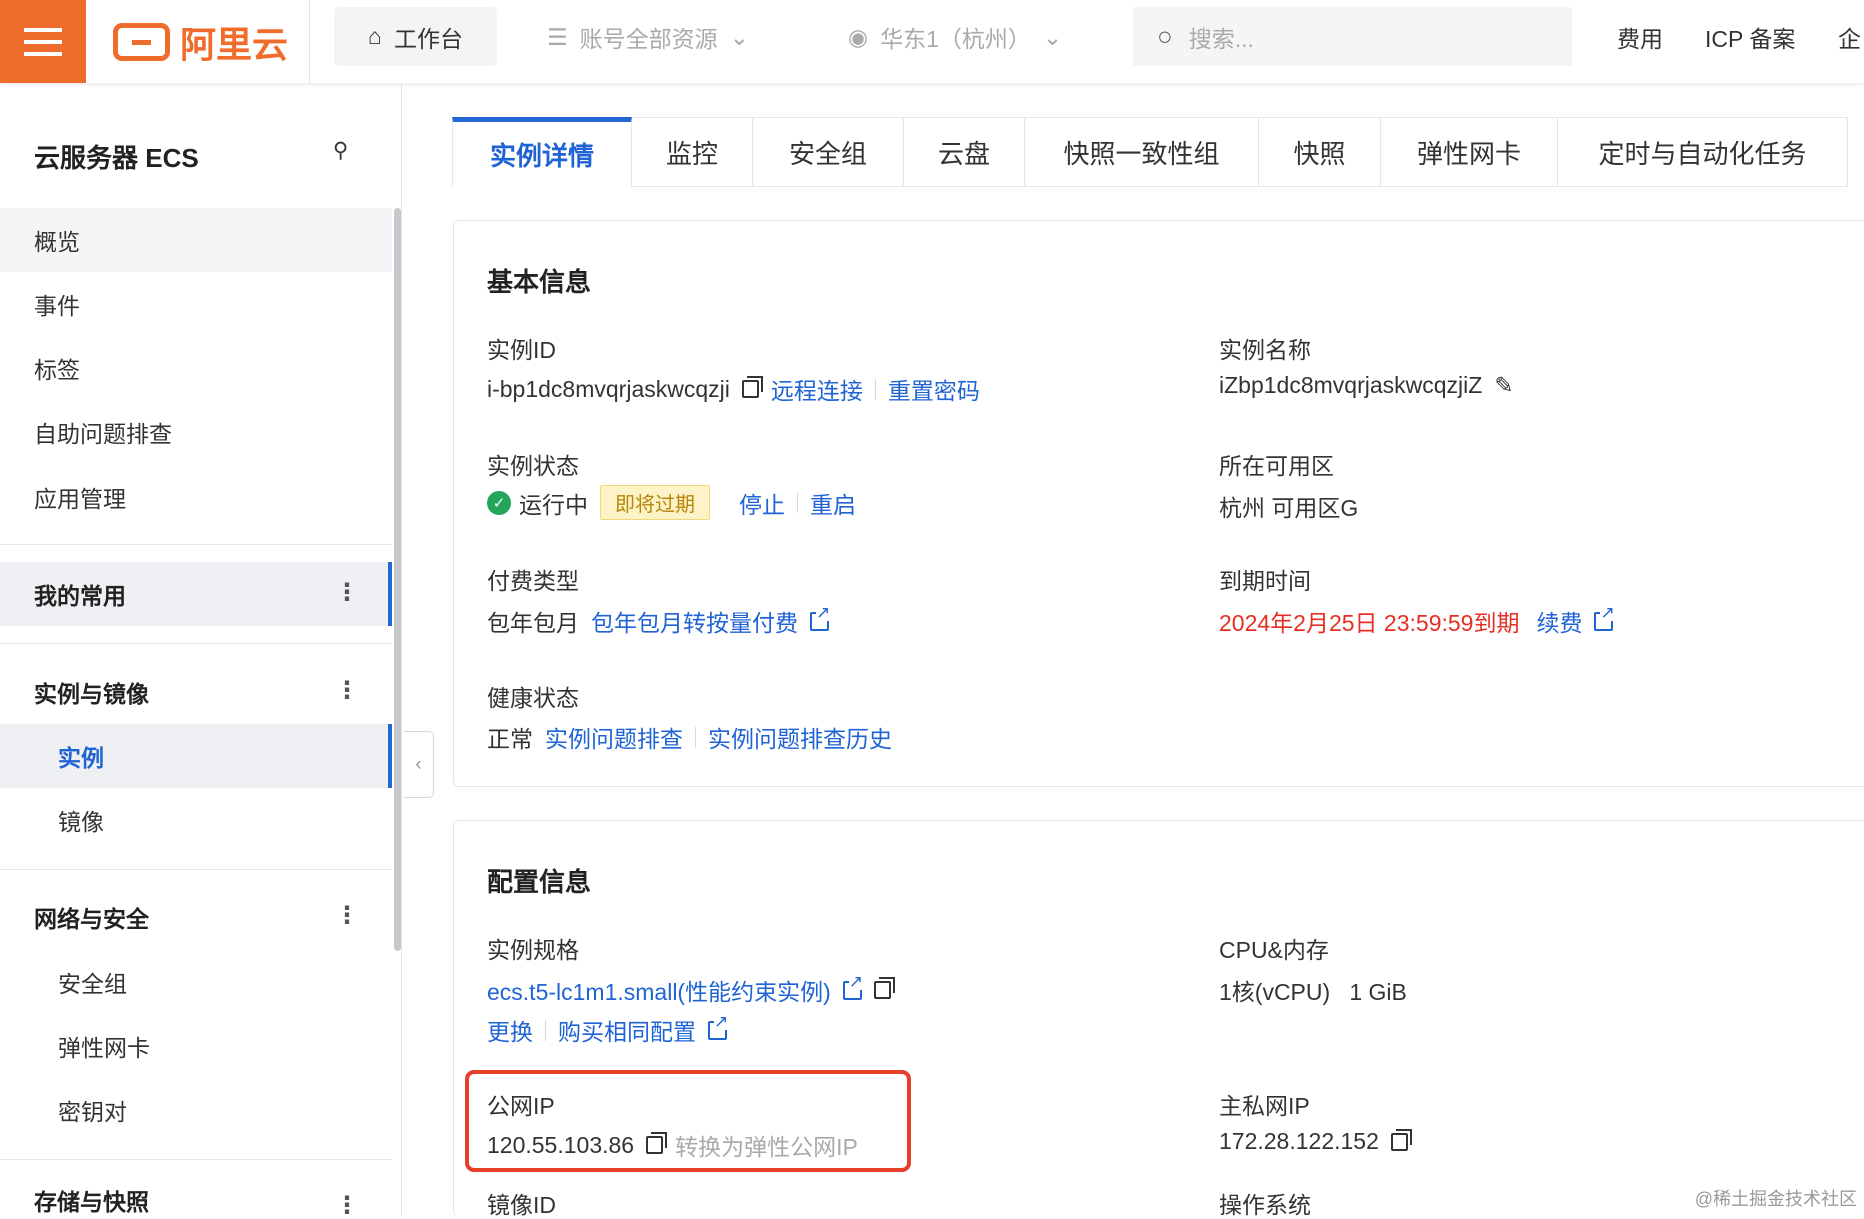 The height and width of the screenshot is (1219, 1864). I want to click on location-icon: ◉, so click(858, 36).